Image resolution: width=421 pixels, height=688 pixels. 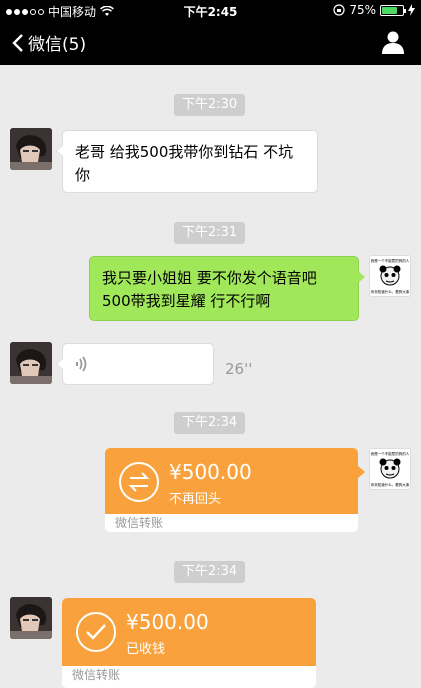 What do you see at coordinates (362, 10) in the screenshot?
I see `battery-percent: 75%` at bounding box center [362, 10].